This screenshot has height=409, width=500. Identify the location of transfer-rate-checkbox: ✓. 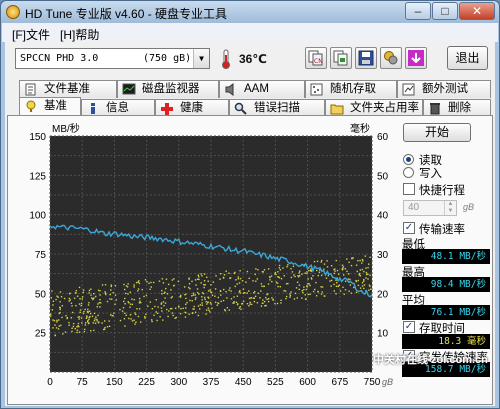
(409, 228).